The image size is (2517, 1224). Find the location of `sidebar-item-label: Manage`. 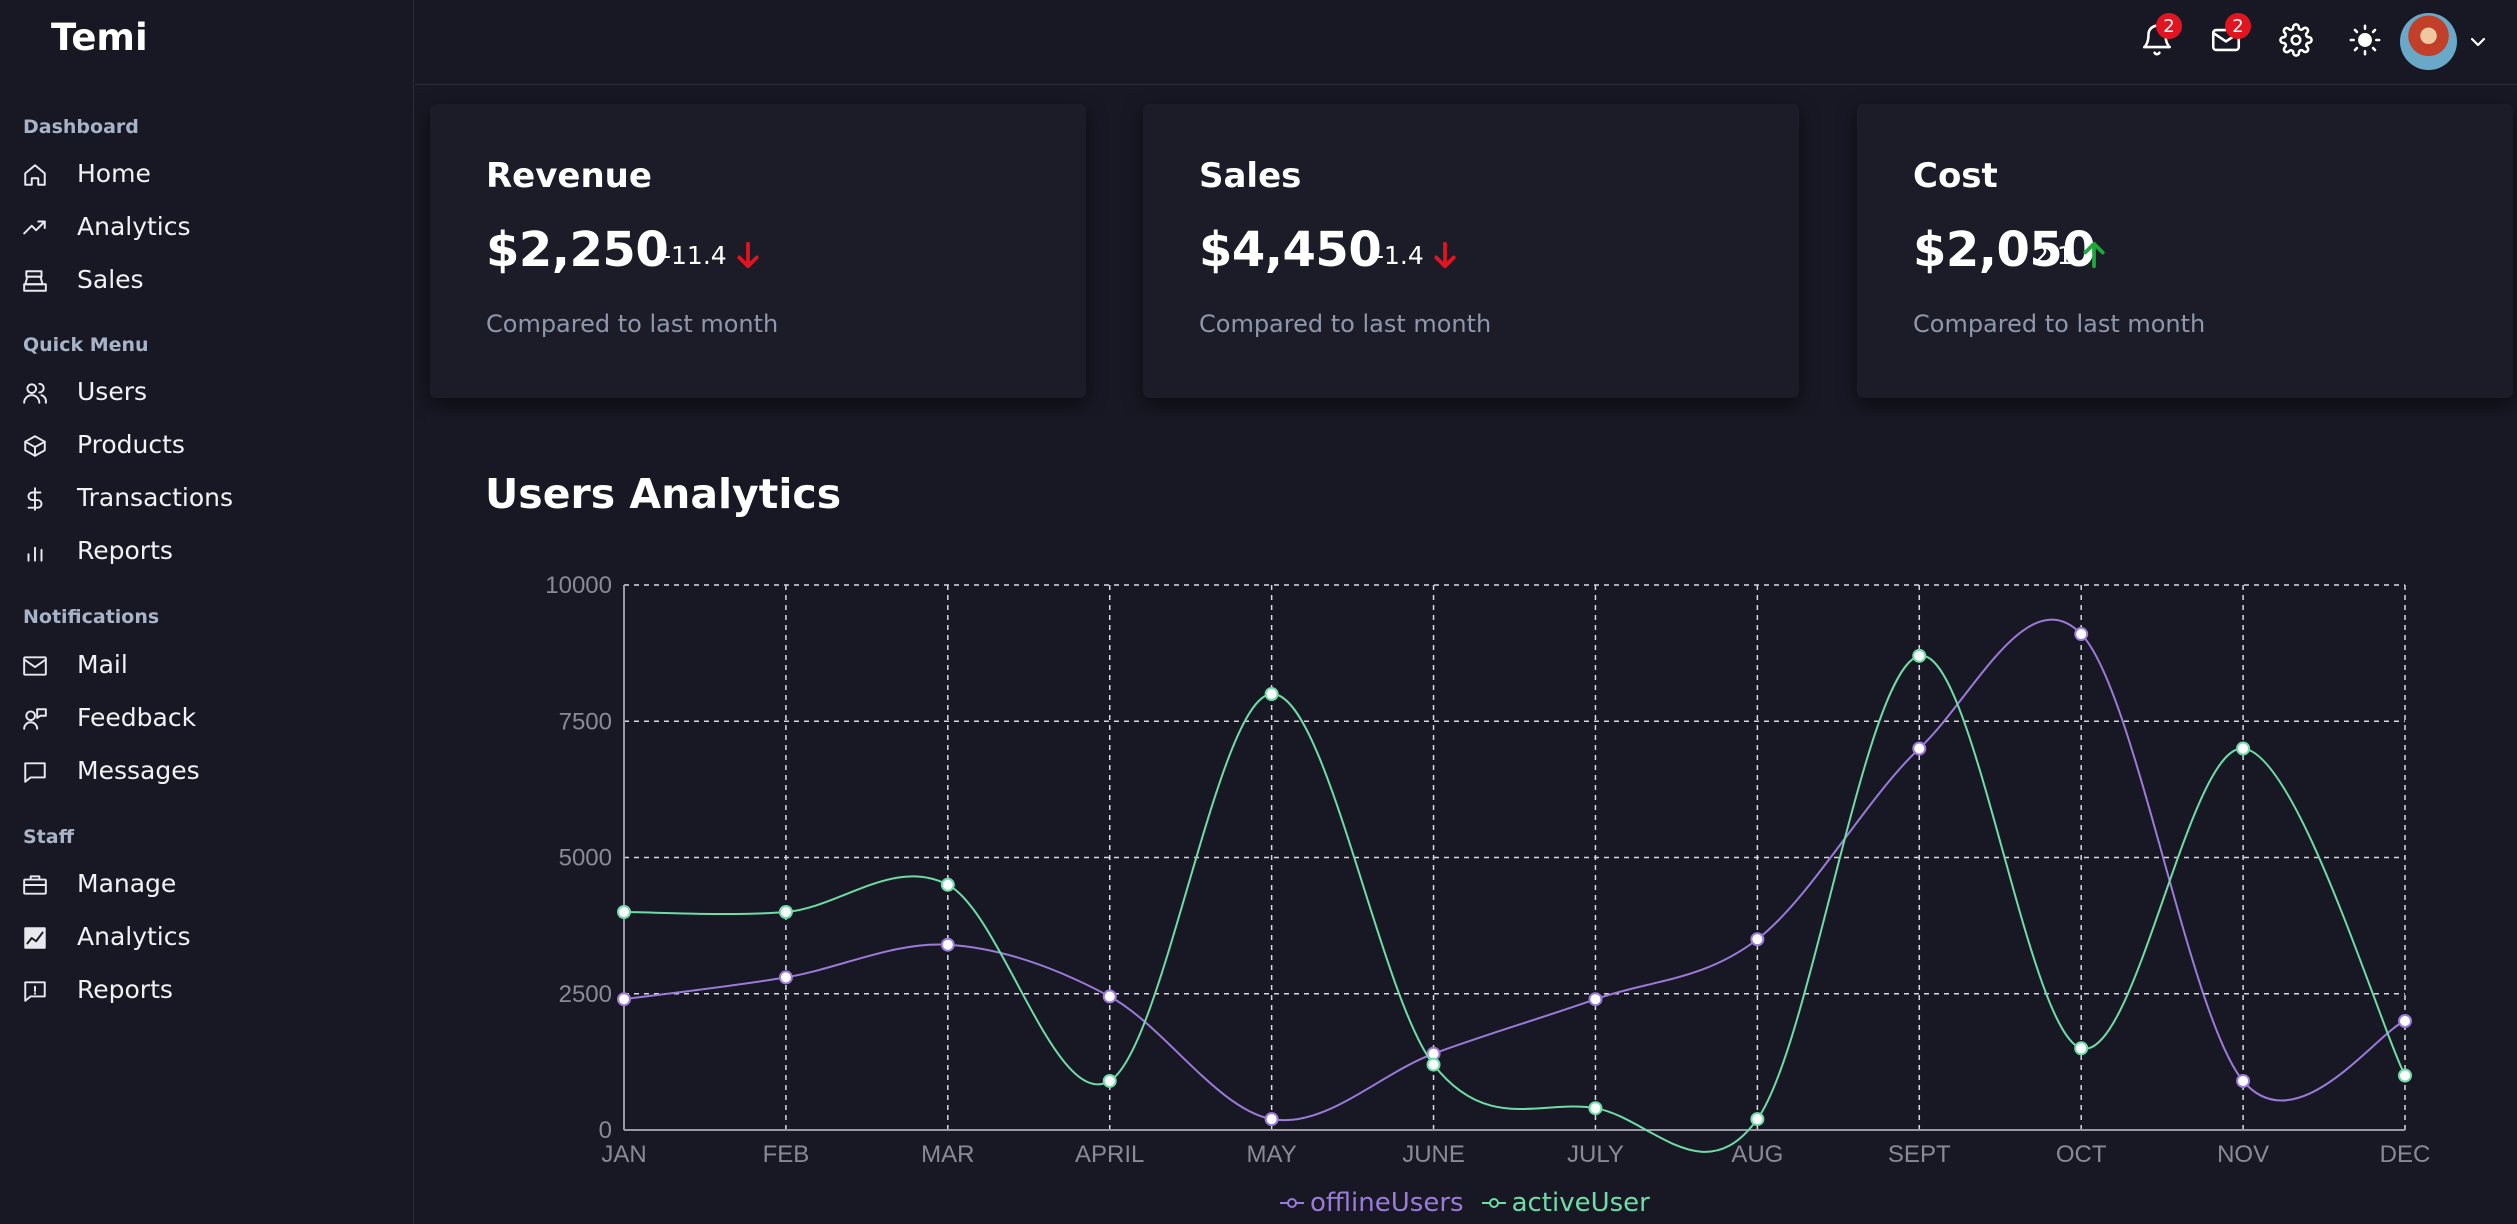

sidebar-item-label: Manage is located at coordinates (127, 883).